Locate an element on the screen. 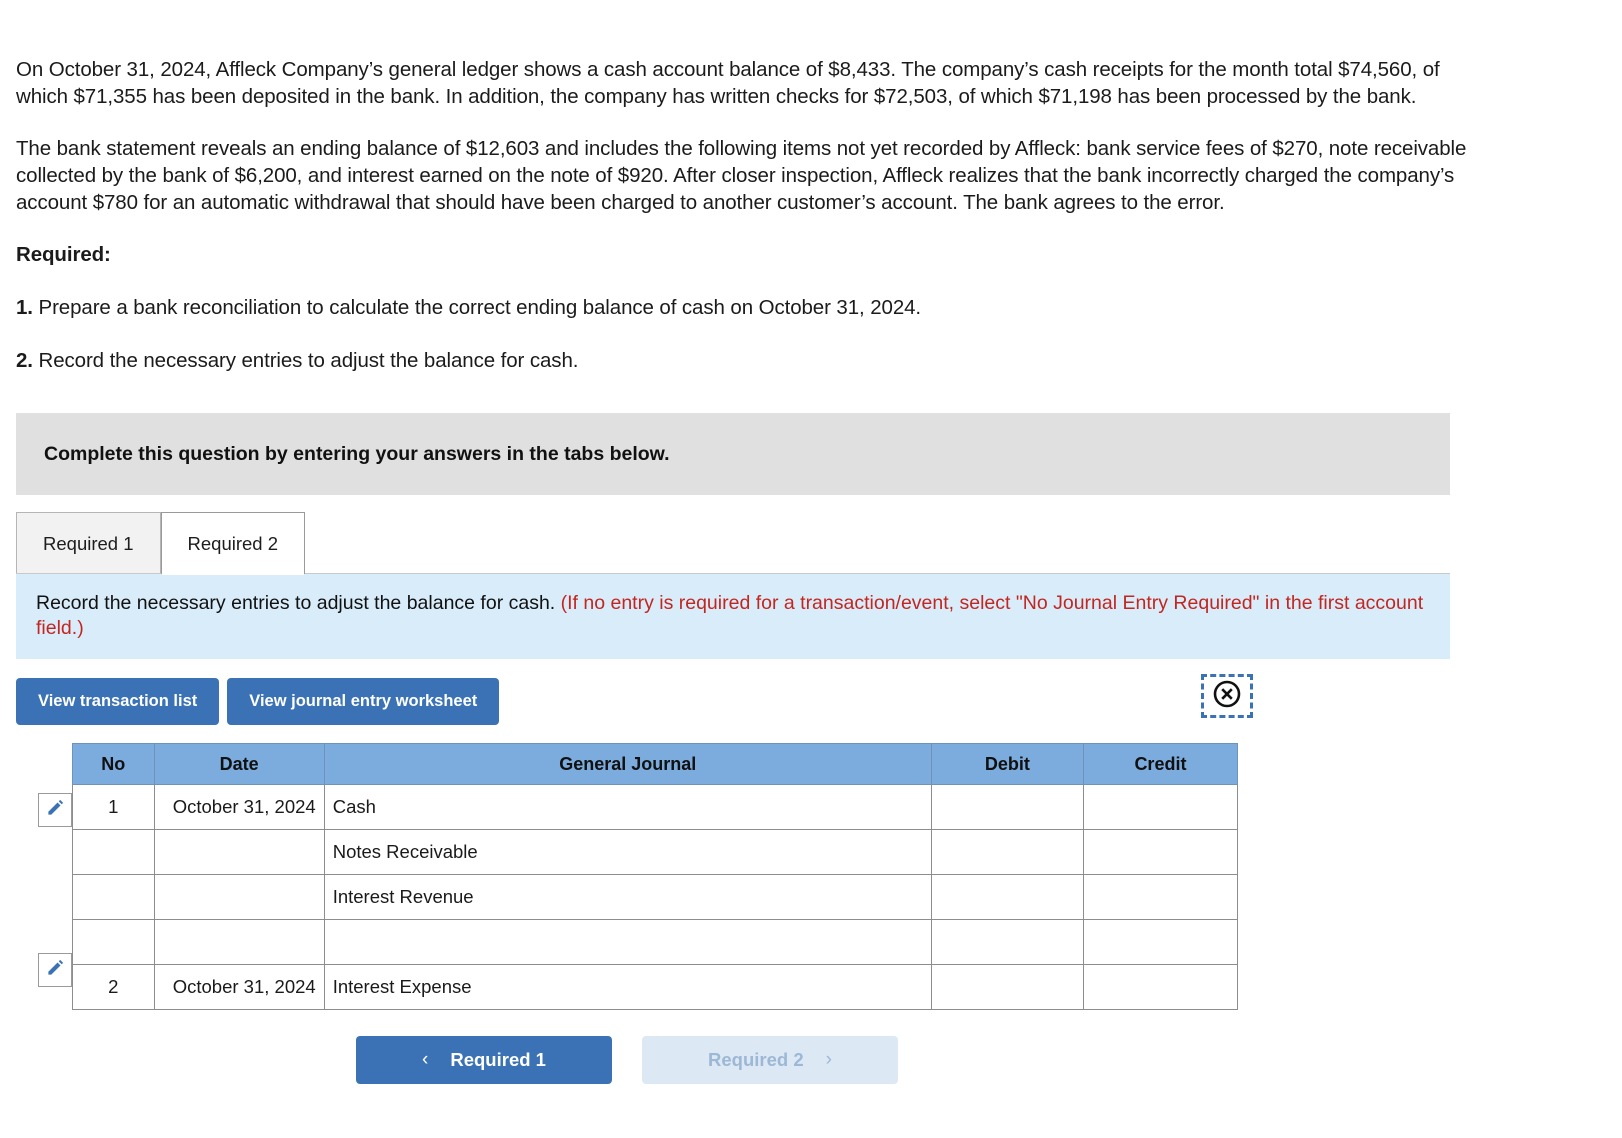  cell-account: Notes Receivable is located at coordinates (627, 852).